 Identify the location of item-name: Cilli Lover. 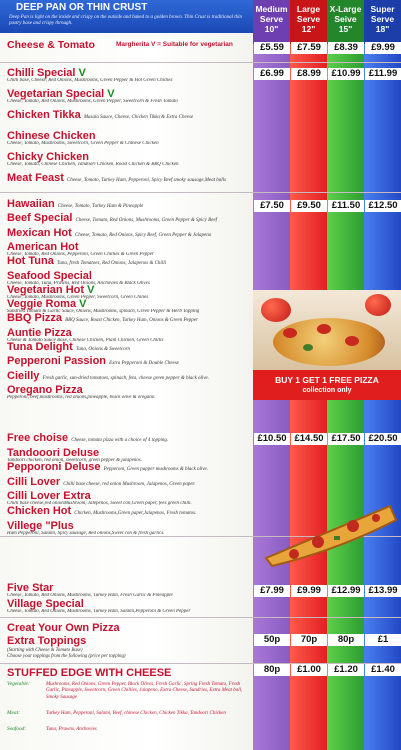
(34, 481).